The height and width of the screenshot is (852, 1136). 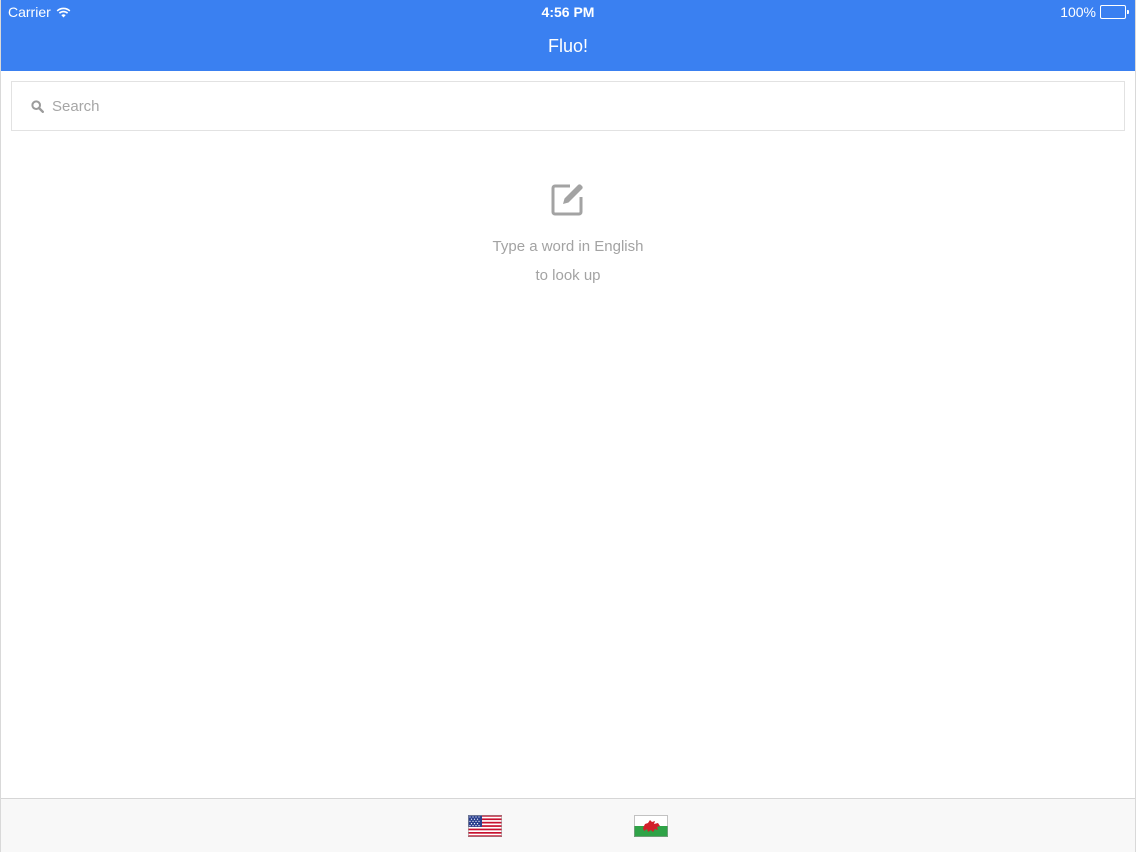 I want to click on search-icon, so click(x=37, y=106).